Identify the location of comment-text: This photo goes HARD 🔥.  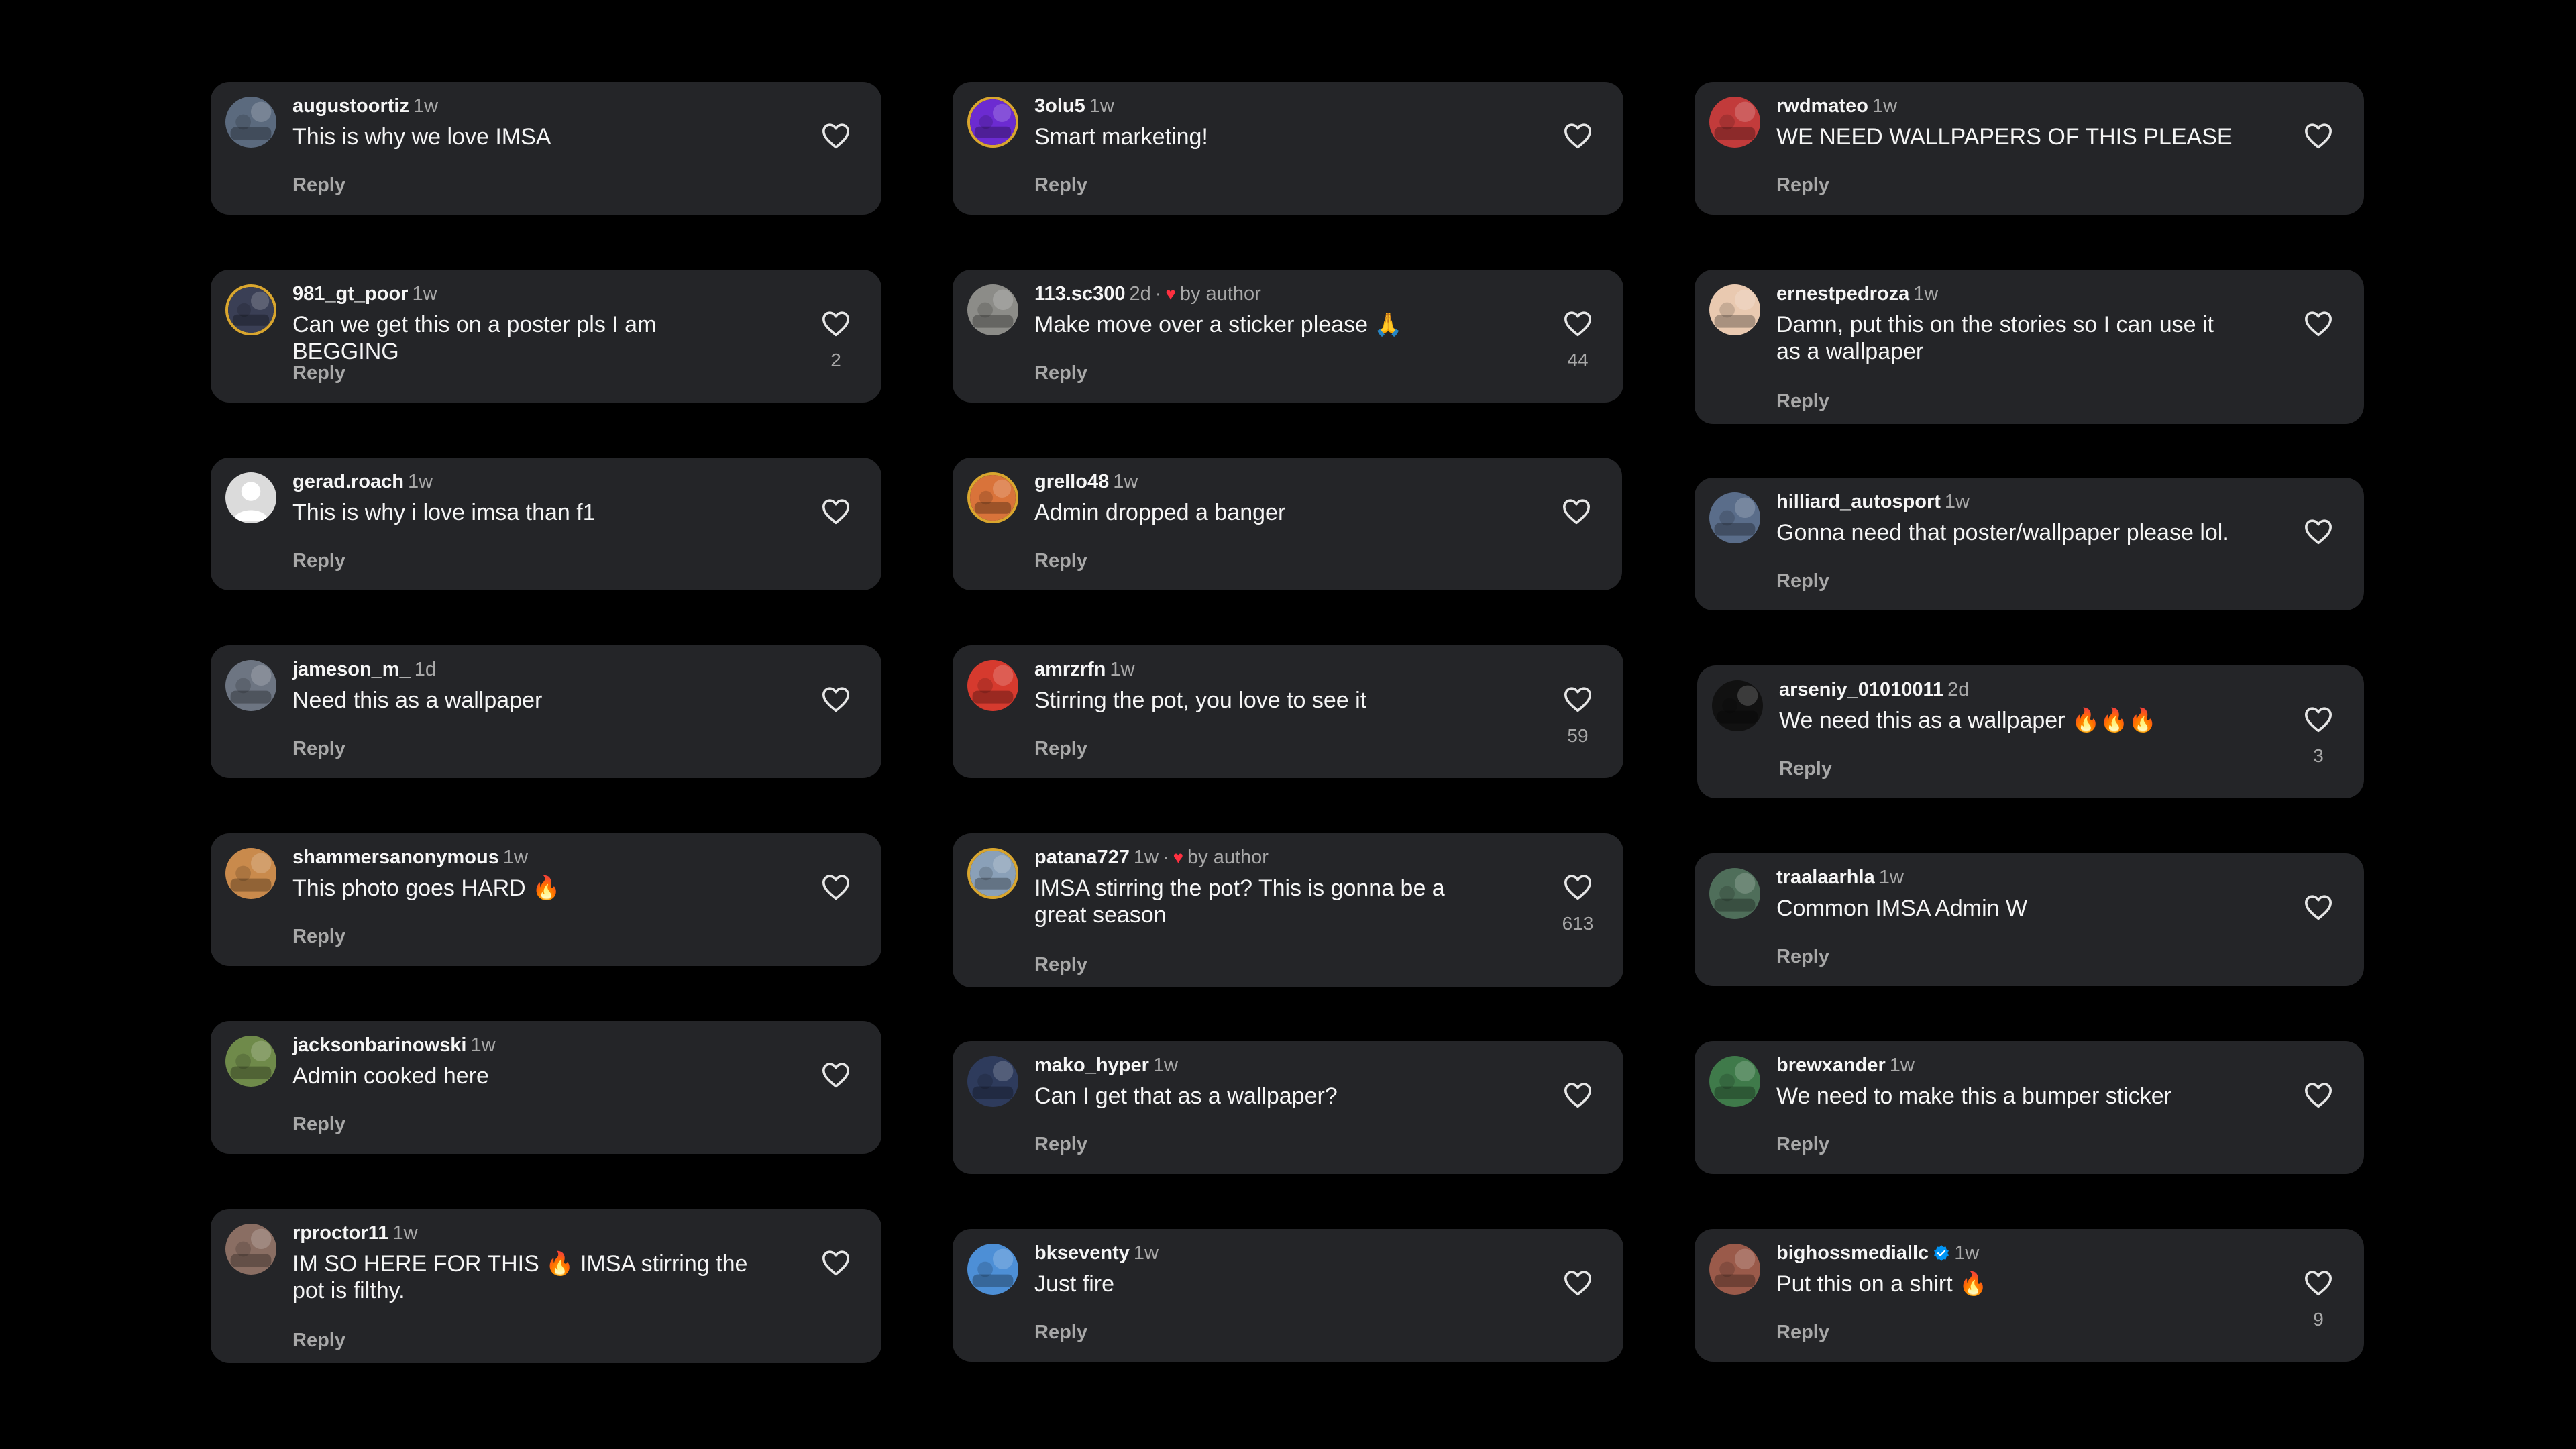
(426, 888).